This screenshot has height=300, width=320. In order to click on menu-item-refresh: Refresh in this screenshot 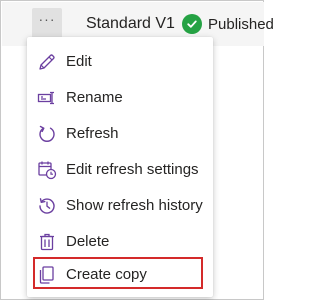, I will do `click(120, 134)`.